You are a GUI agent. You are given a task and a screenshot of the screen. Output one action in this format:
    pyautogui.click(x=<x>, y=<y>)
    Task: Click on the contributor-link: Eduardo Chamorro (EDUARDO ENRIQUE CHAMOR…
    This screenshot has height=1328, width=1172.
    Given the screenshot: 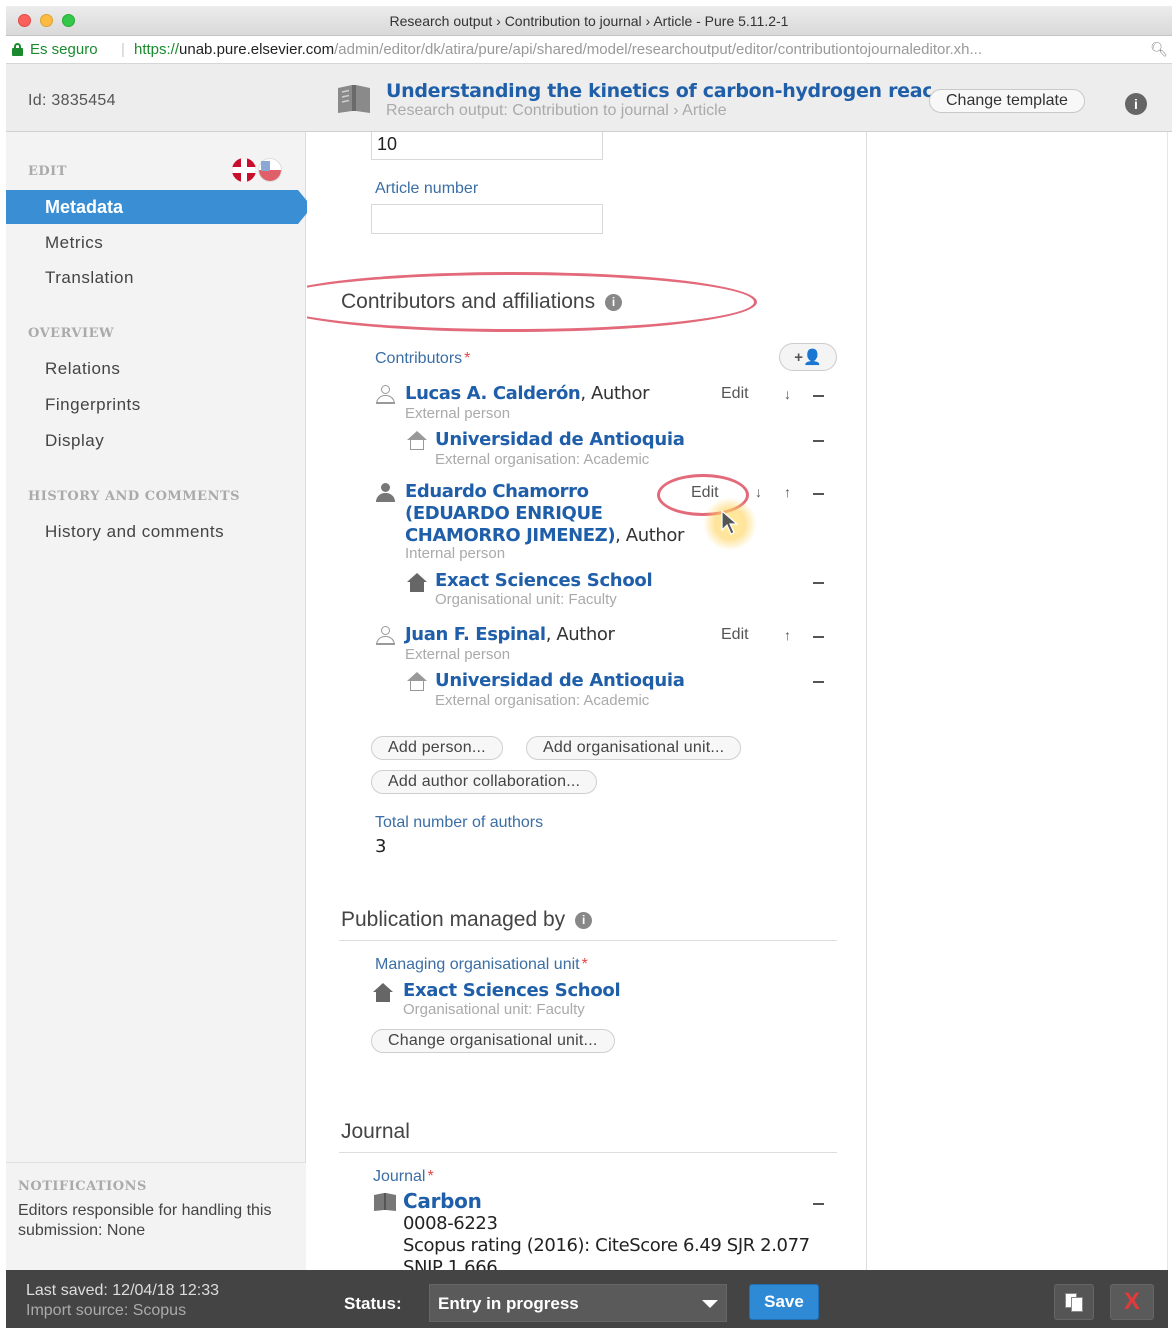 What is the action you would take?
    pyautogui.click(x=510, y=513)
    